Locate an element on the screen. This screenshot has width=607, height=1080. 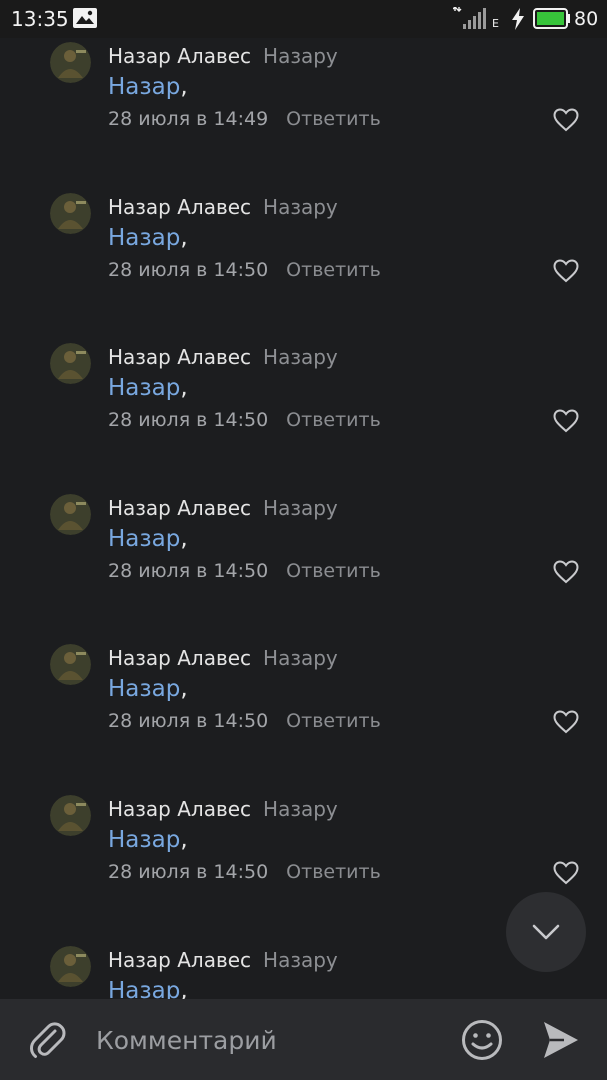
attach-icon is located at coordinates (48, 1040).